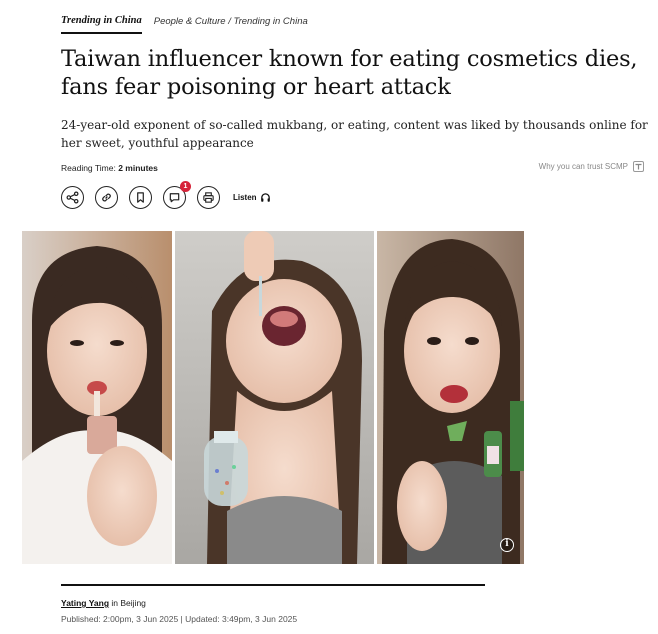 The image size is (658, 634). I want to click on bookmark-button, so click(140, 197).